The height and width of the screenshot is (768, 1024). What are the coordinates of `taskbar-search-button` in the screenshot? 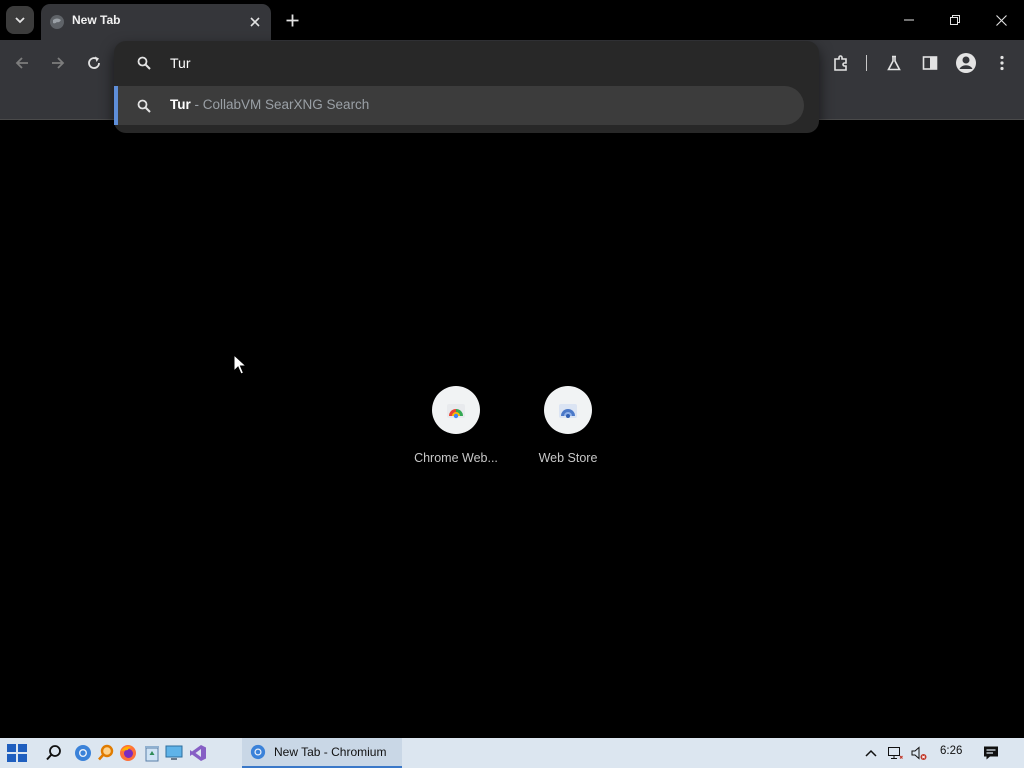 It's located at (54, 753).